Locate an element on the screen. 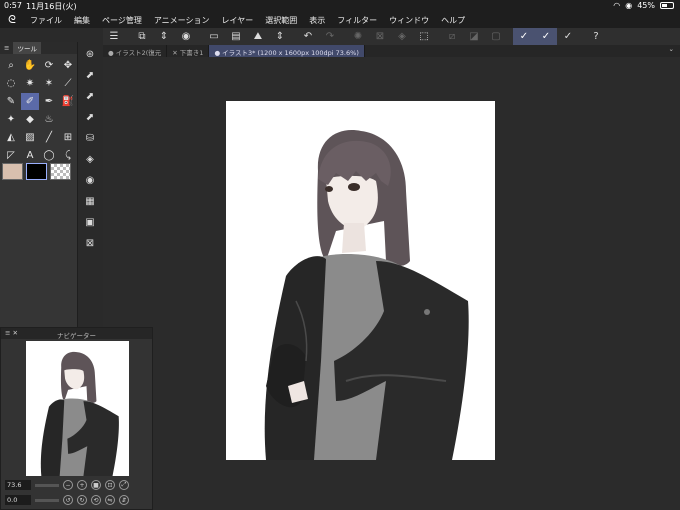  hand-tool-icon: ✋ is located at coordinates (30, 65).